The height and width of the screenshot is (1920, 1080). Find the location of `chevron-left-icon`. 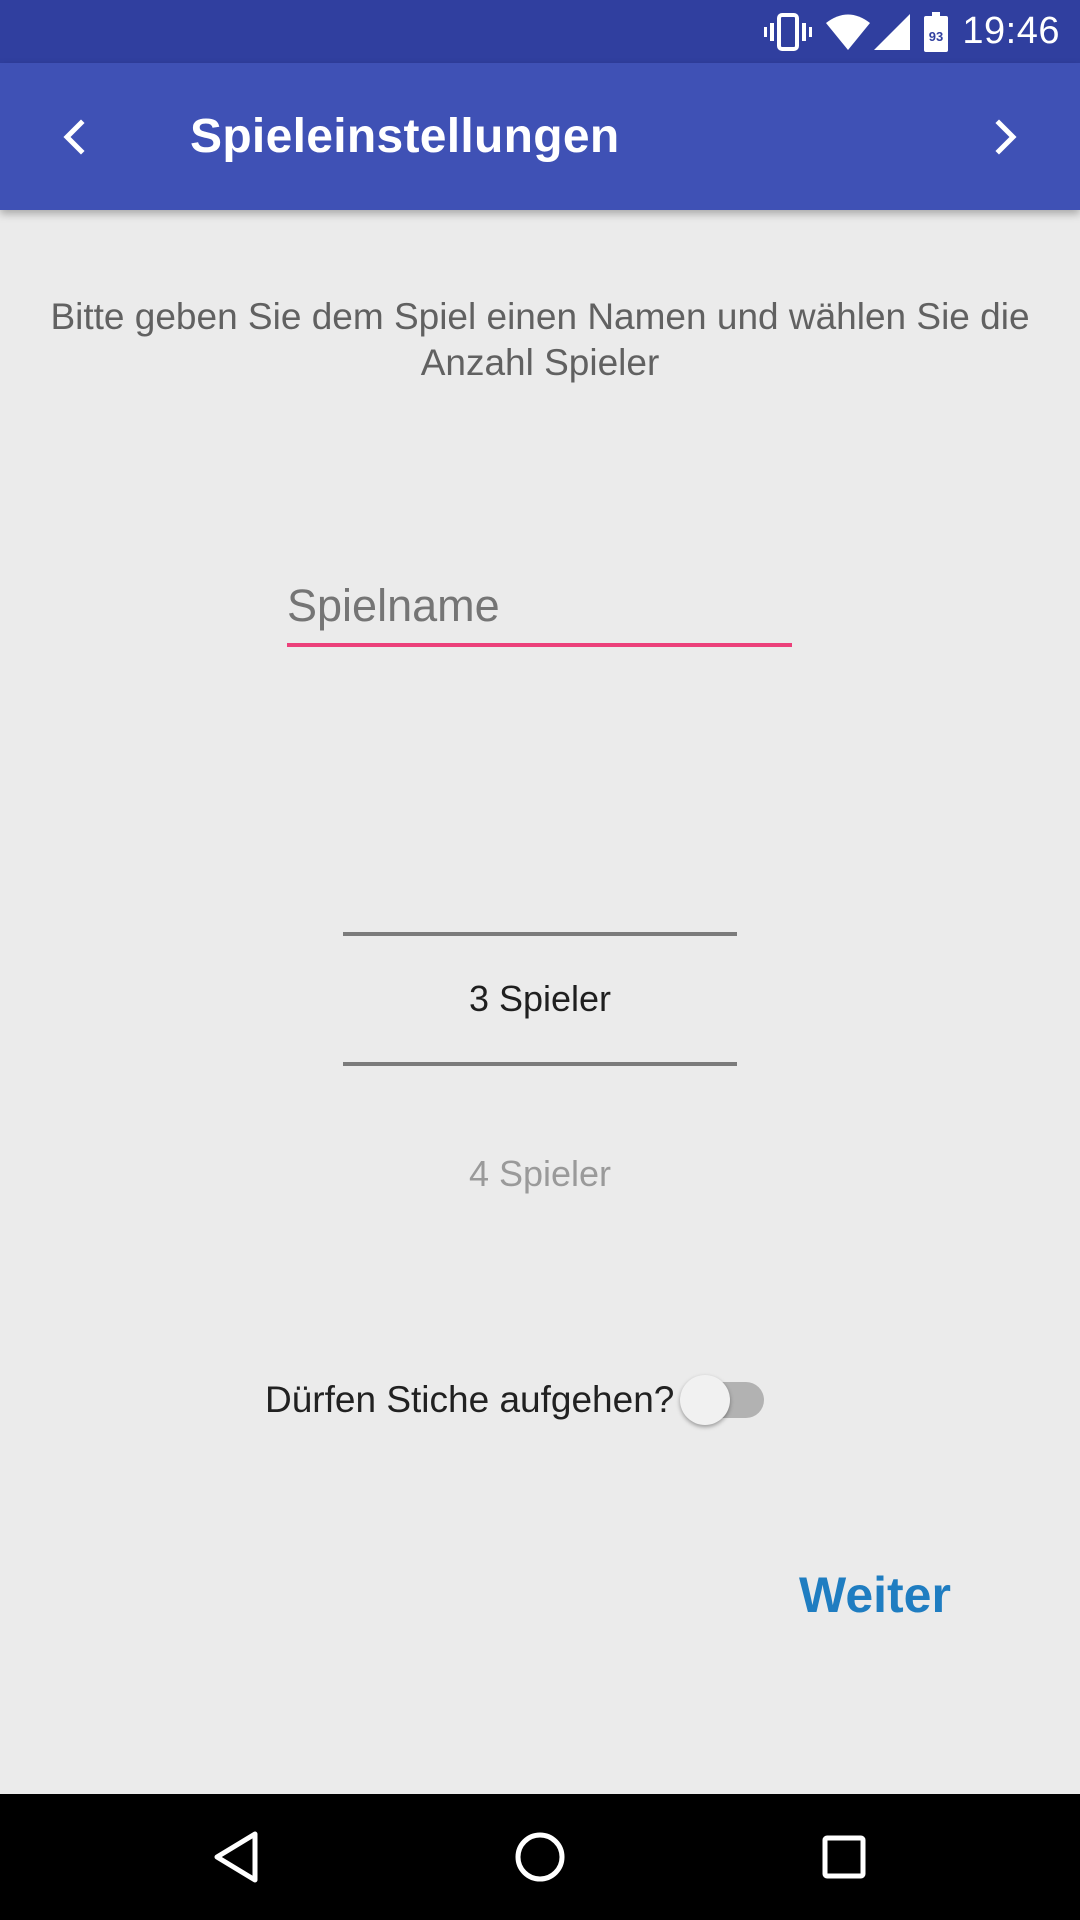

chevron-left-icon is located at coordinates (74, 137).